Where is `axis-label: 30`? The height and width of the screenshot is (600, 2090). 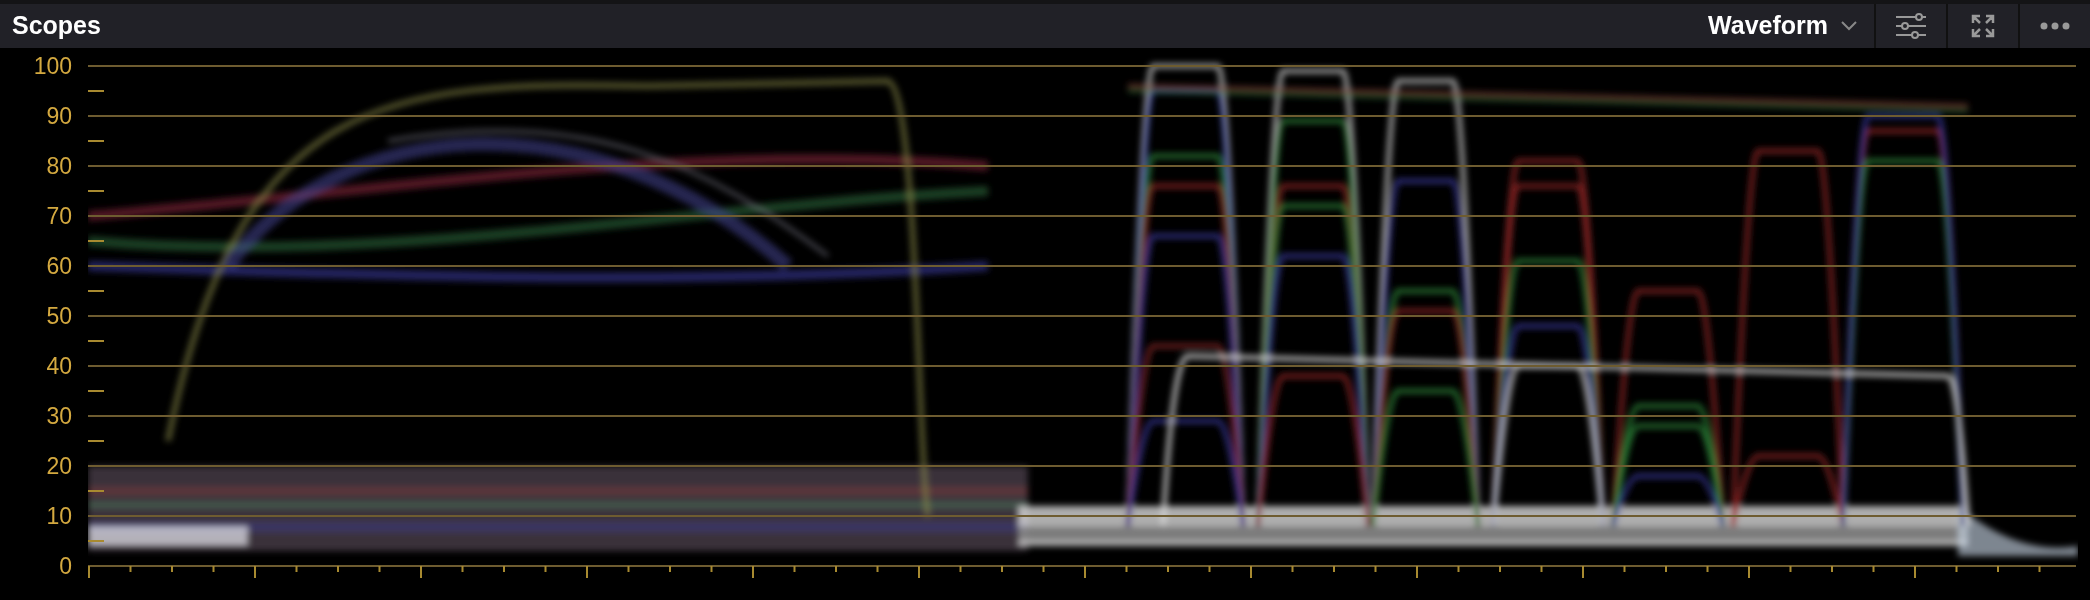 axis-label: 30 is located at coordinates (59, 416).